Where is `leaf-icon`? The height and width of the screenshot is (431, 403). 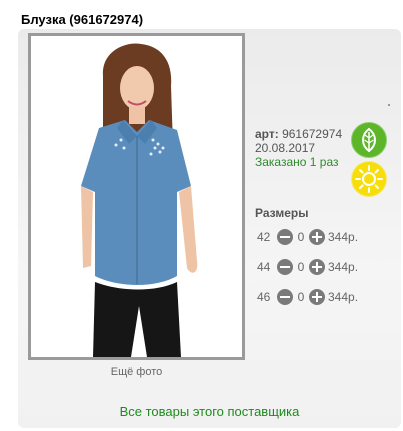
leaf-icon is located at coordinates (369, 140).